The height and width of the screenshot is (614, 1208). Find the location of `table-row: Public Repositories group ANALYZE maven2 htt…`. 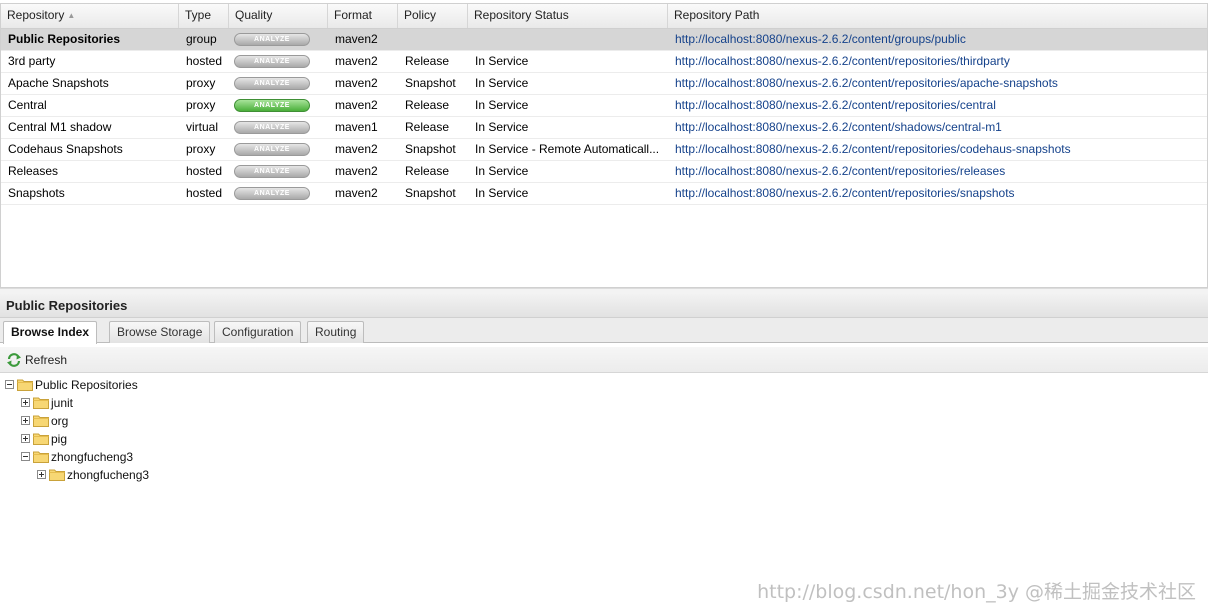

table-row: Public Repositories group ANALYZE maven2 htt… is located at coordinates (604, 40).